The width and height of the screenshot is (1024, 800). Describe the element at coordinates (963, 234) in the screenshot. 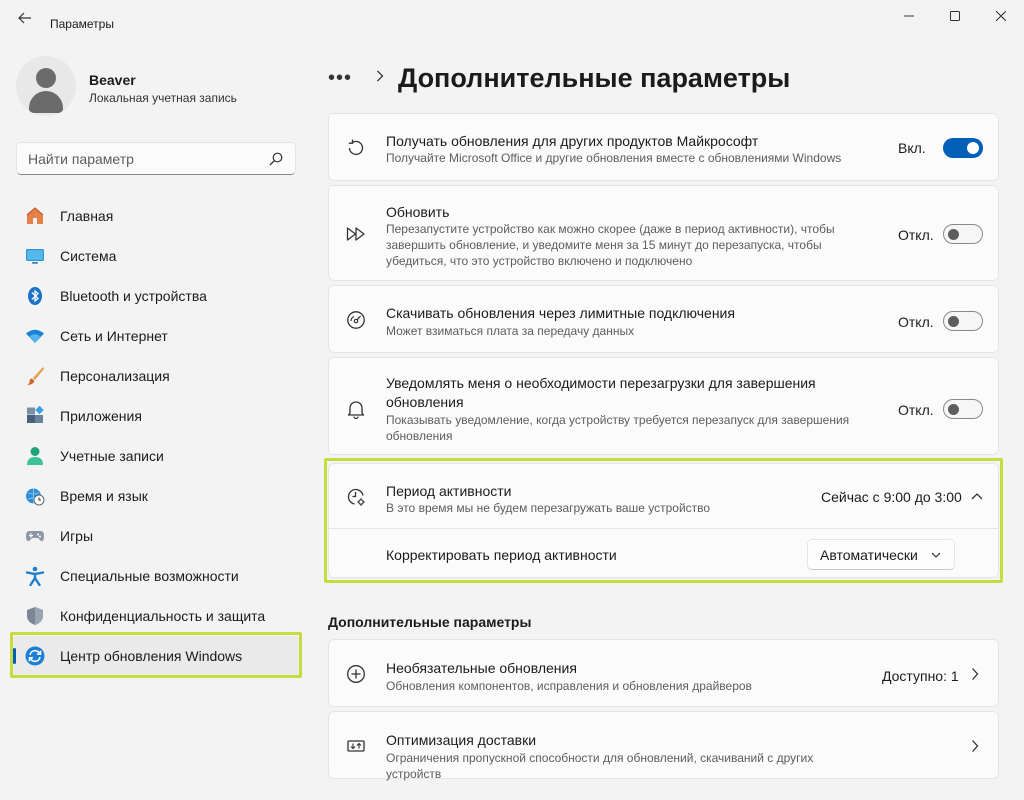

I see `toggle-restart-asap` at that location.